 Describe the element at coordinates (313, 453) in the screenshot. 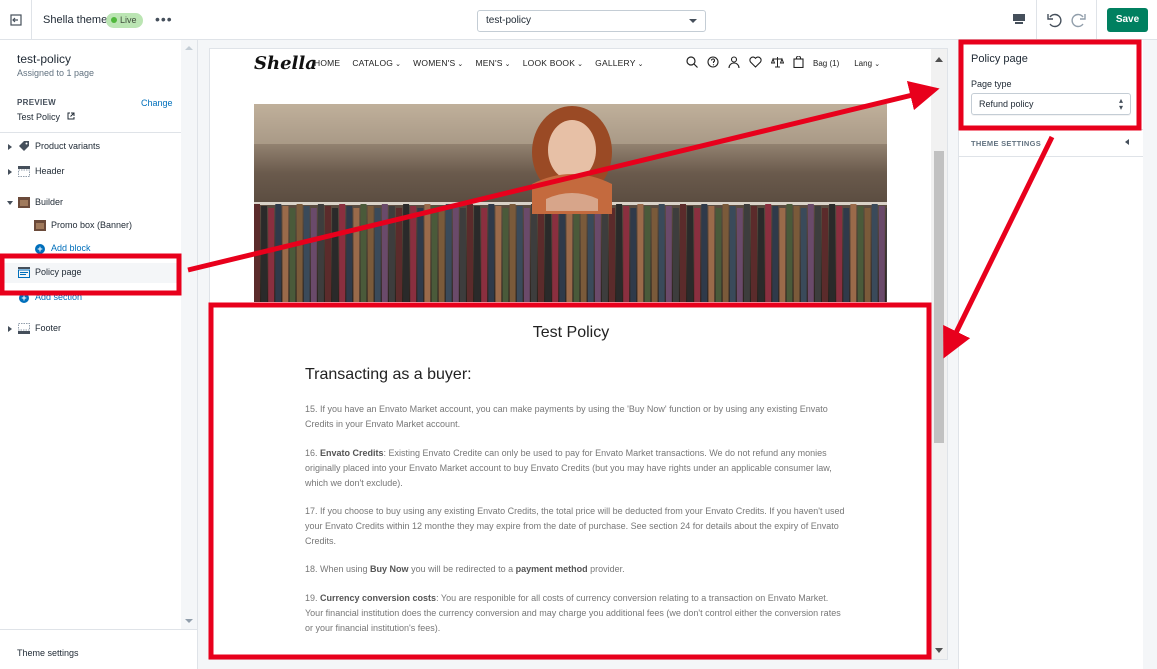

I see `paragraph-text: 16.` at that location.